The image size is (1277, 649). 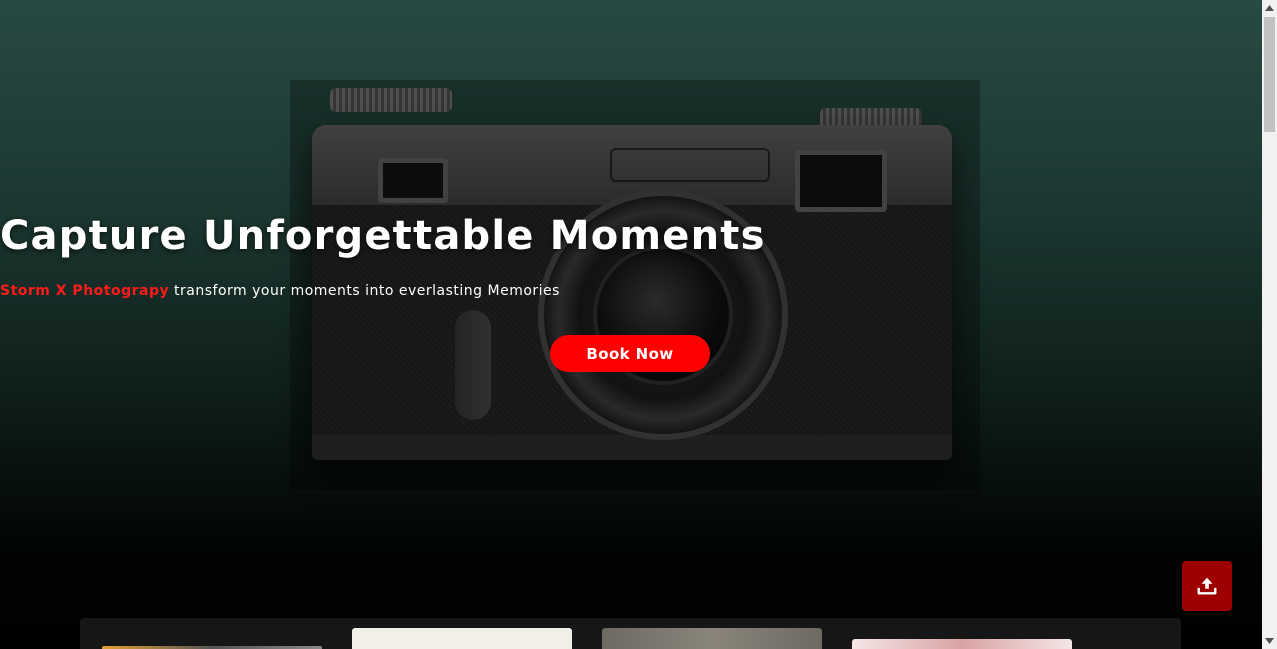 What do you see at coordinates (630, 353) in the screenshot?
I see `book-now-button: Book Now` at bounding box center [630, 353].